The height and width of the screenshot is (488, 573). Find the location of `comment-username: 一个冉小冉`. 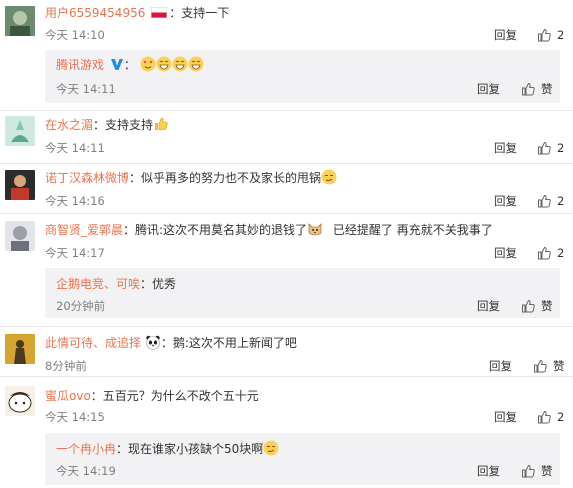

comment-username: 一个冉小冉 is located at coordinates (86, 449).